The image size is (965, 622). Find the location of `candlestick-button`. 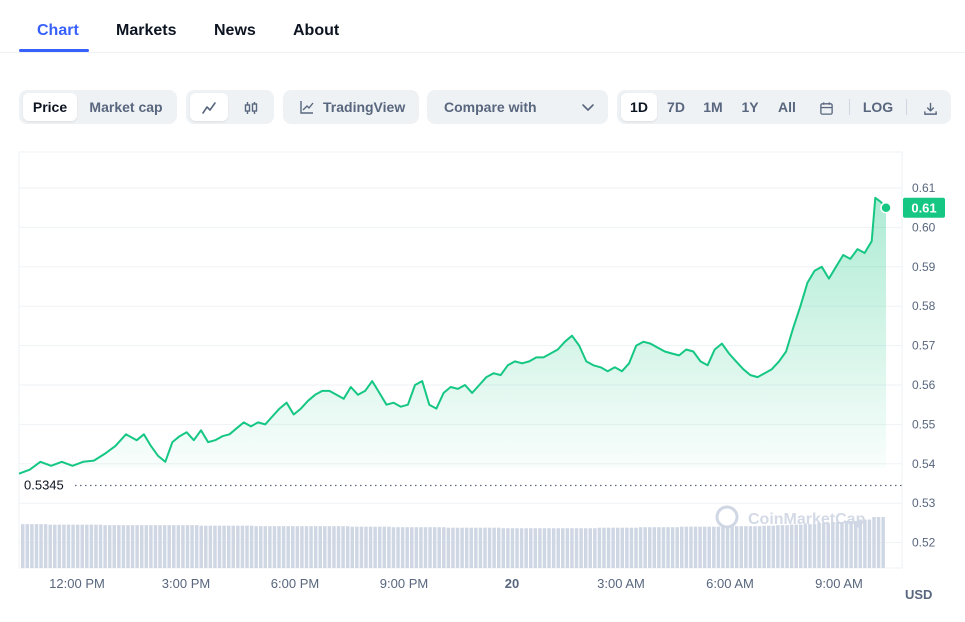

candlestick-button is located at coordinates (251, 107).